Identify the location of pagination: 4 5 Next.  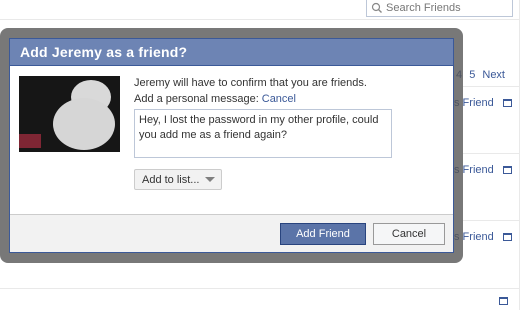
(482, 75).